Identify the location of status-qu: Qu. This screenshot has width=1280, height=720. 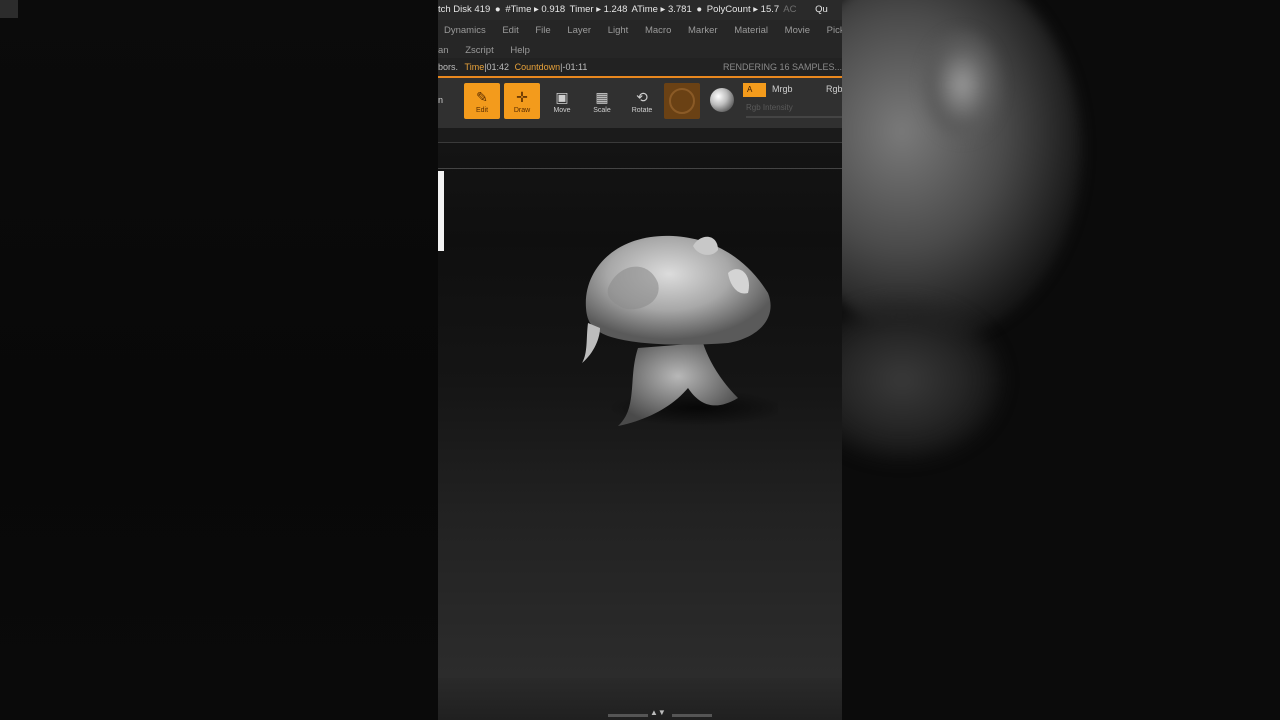
(821, 9).